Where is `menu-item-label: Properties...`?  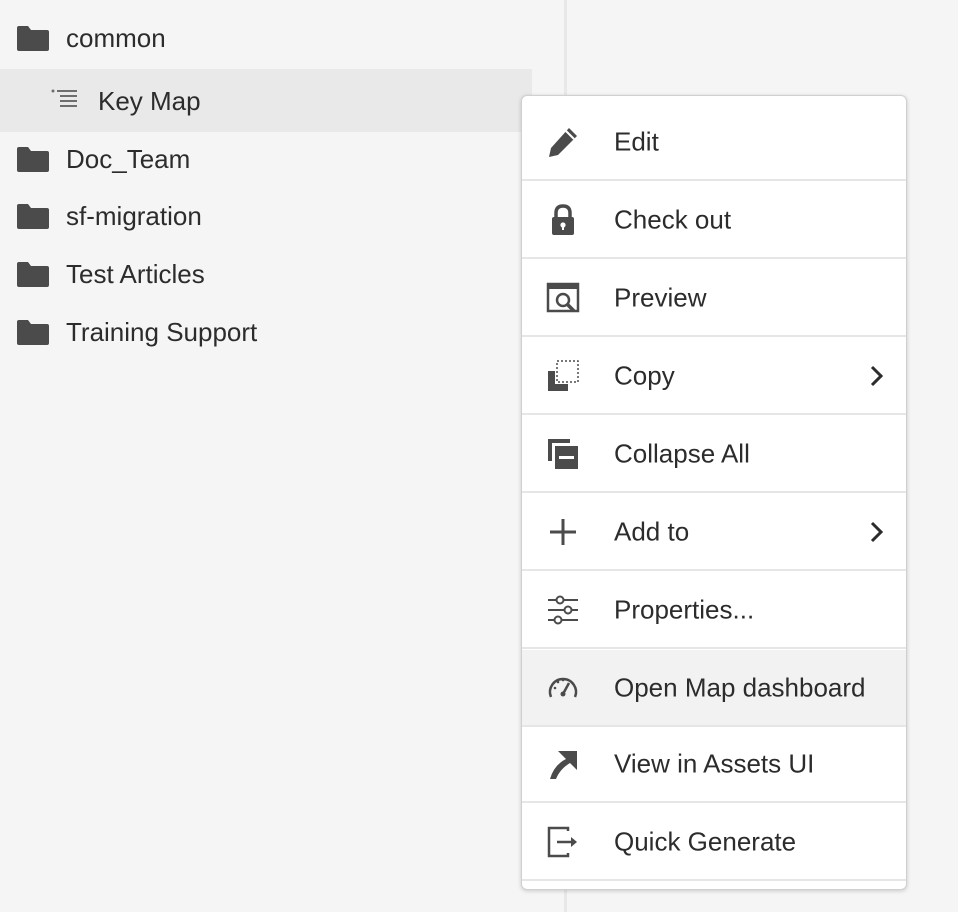
menu-item-label: Properties... is located at coordinates (684, 609).